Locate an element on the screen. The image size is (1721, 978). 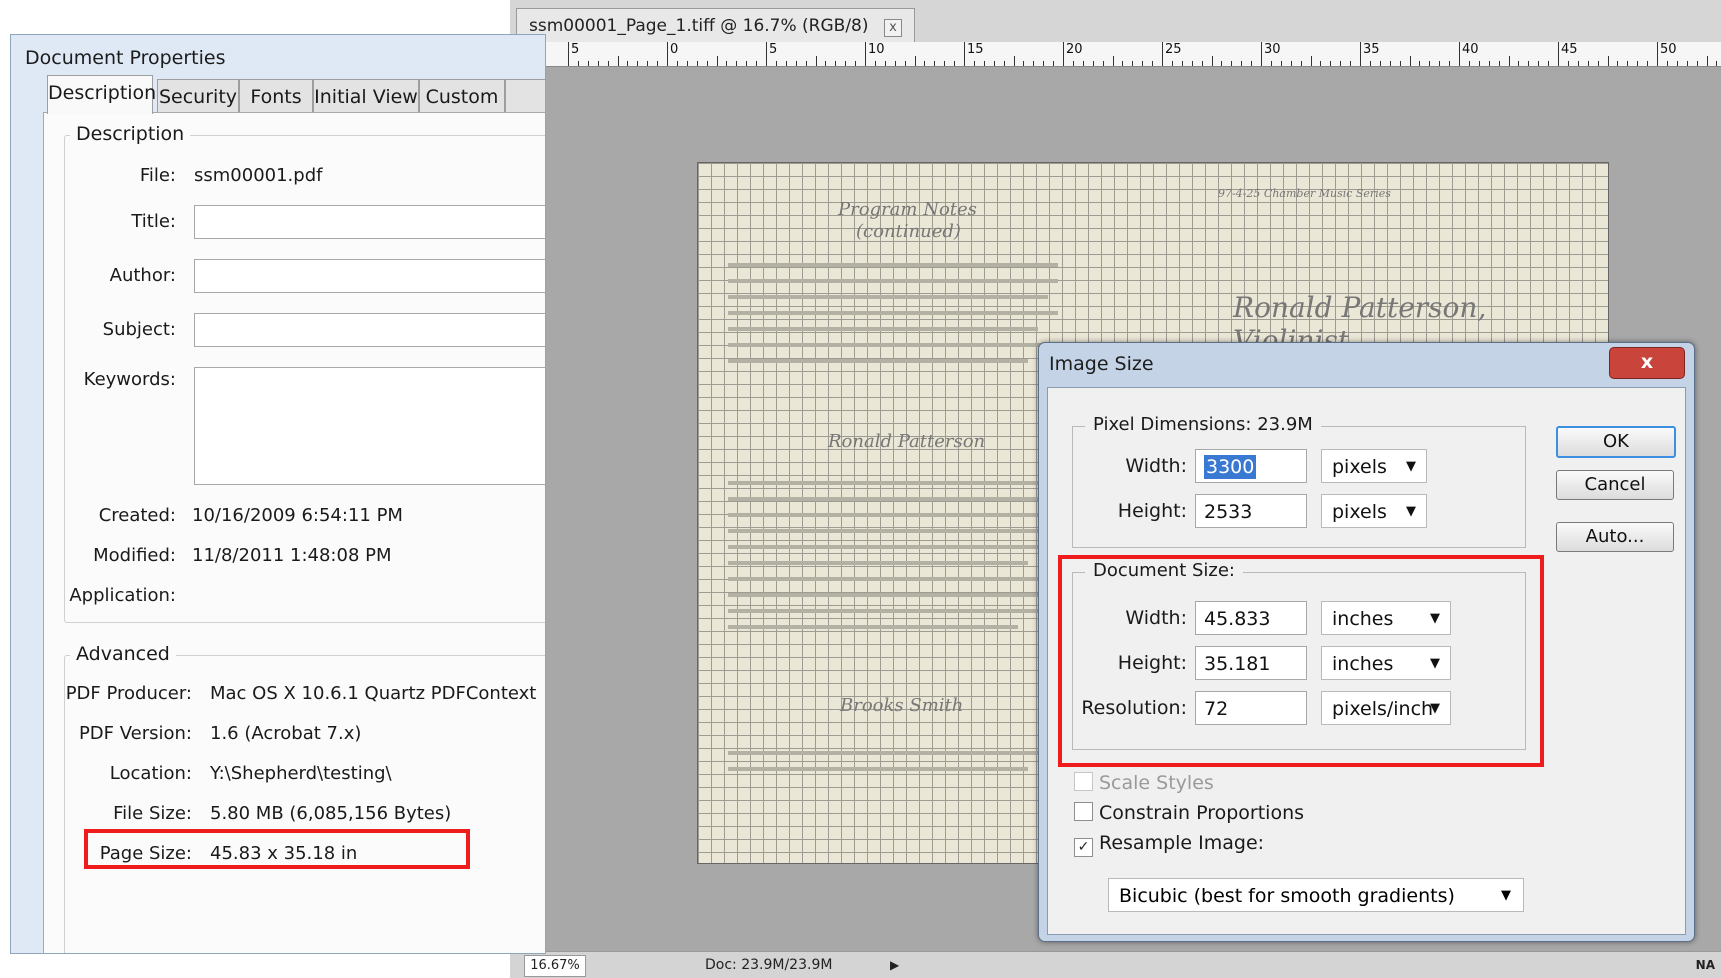
dialog-title: Image Size is located at coordinates (1101, 364).